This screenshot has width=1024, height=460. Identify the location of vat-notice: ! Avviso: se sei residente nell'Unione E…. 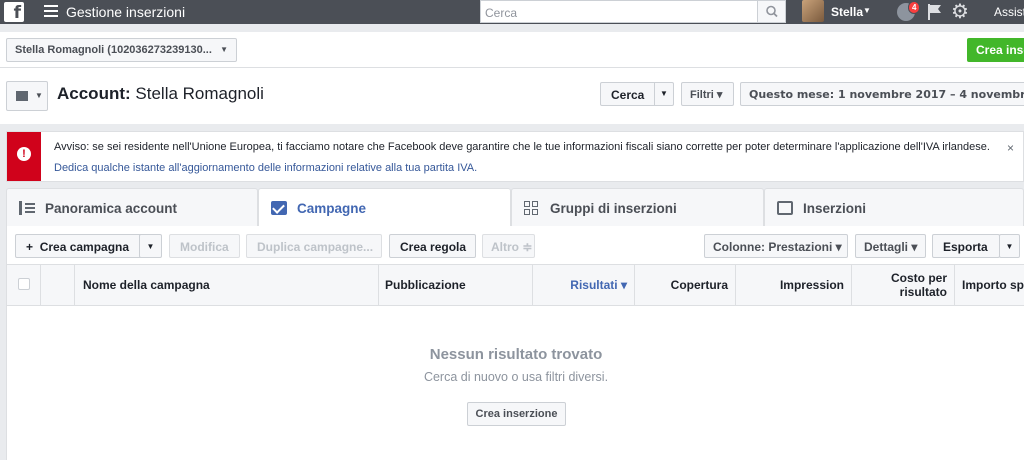
(515, 156).